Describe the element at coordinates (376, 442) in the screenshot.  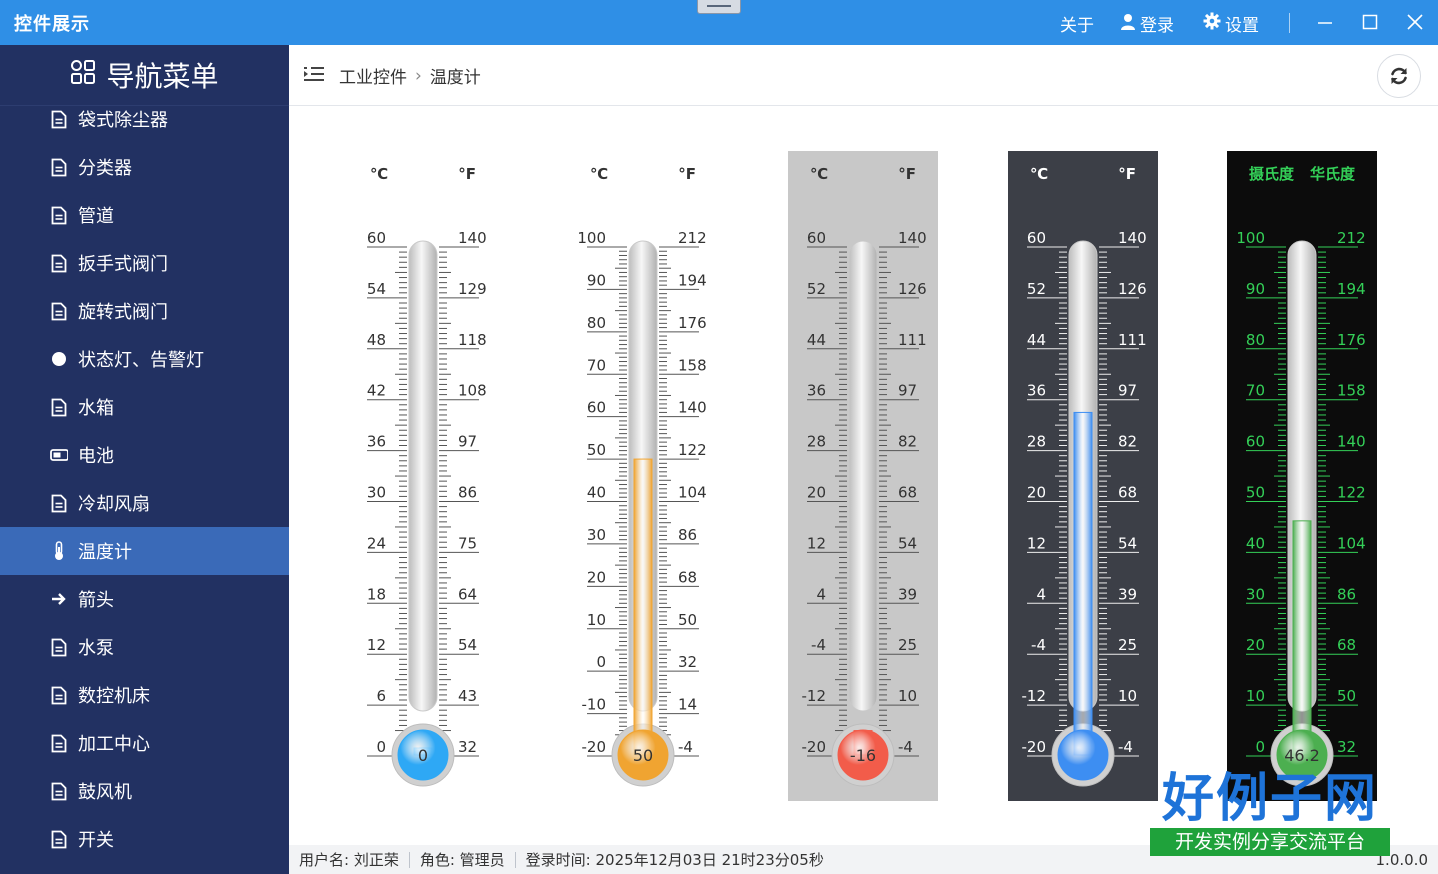
I see `scale-label-celsius: 36` at that location.